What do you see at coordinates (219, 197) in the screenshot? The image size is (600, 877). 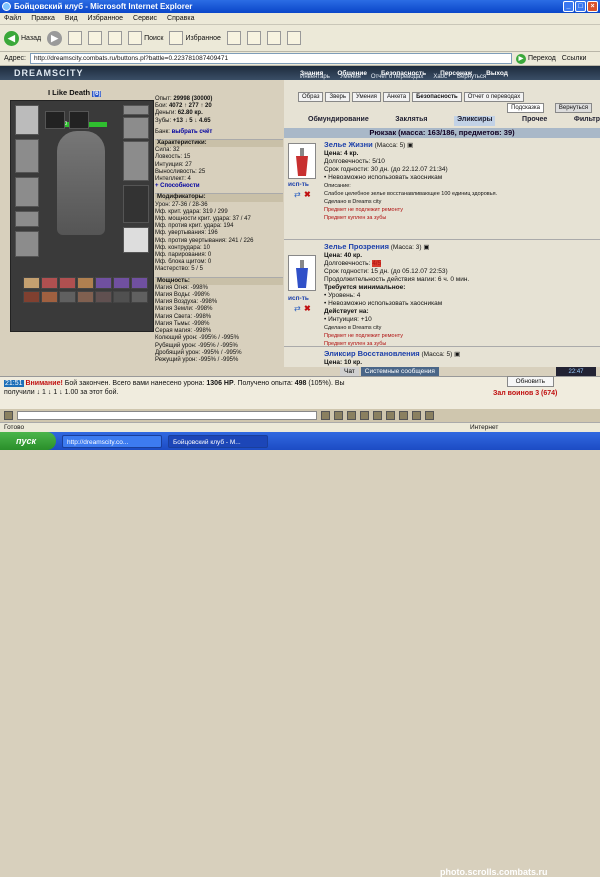 I see `mods-header: Модификаторы:` at bounding box center [219, 197].